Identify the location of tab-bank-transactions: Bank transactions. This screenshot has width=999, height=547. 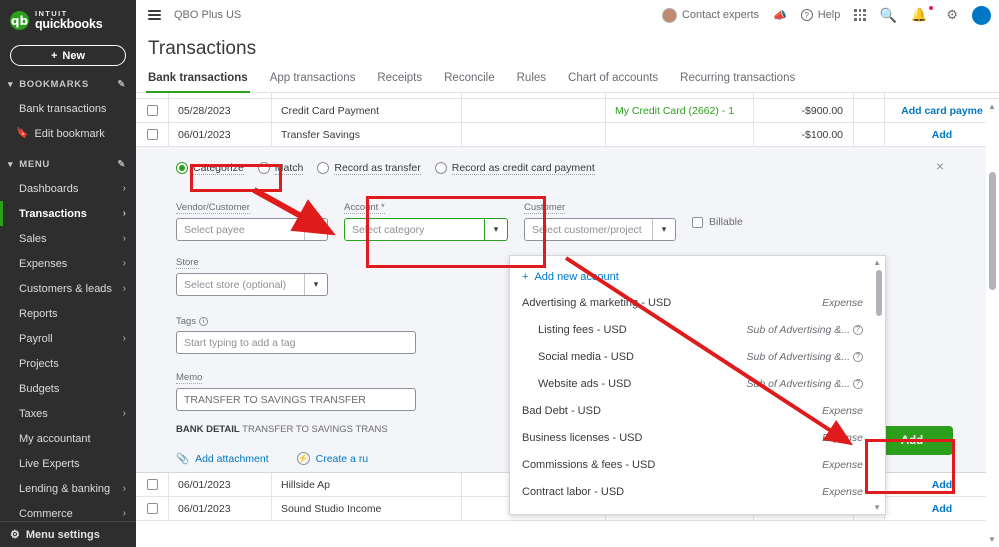
(204, 82).